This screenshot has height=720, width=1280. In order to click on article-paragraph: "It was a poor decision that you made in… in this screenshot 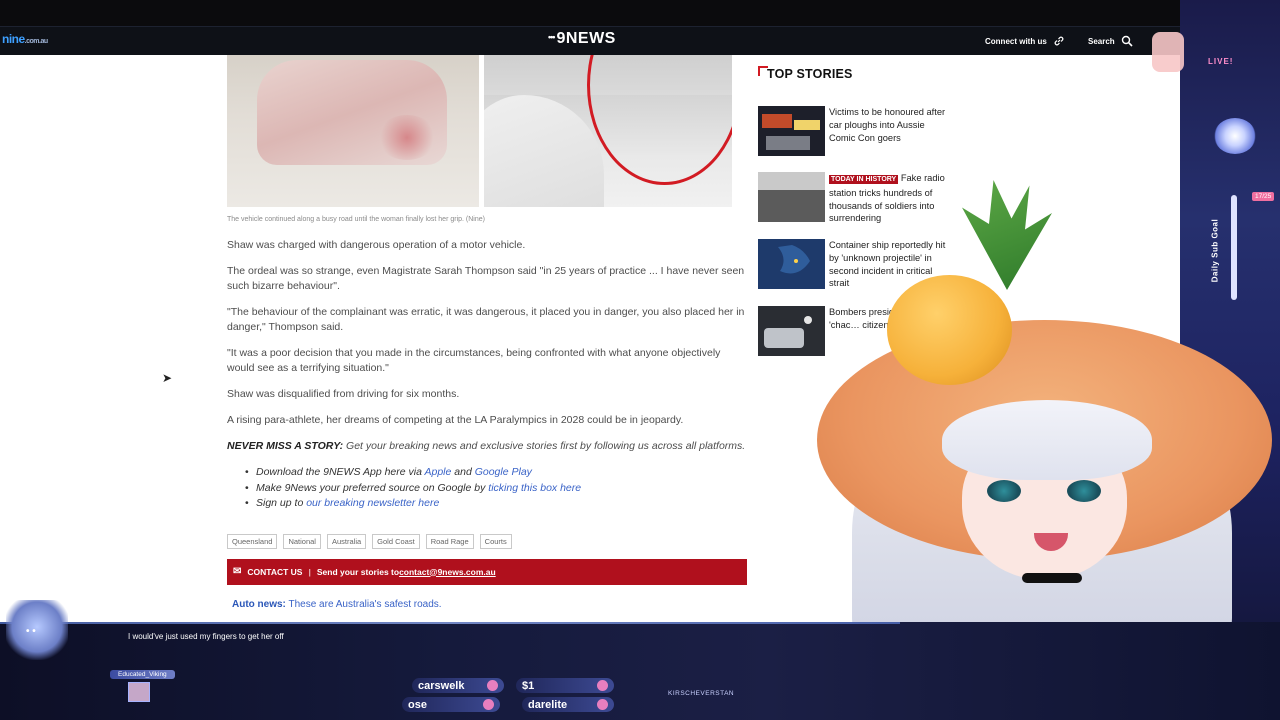, I will do `click(474, 360)`.